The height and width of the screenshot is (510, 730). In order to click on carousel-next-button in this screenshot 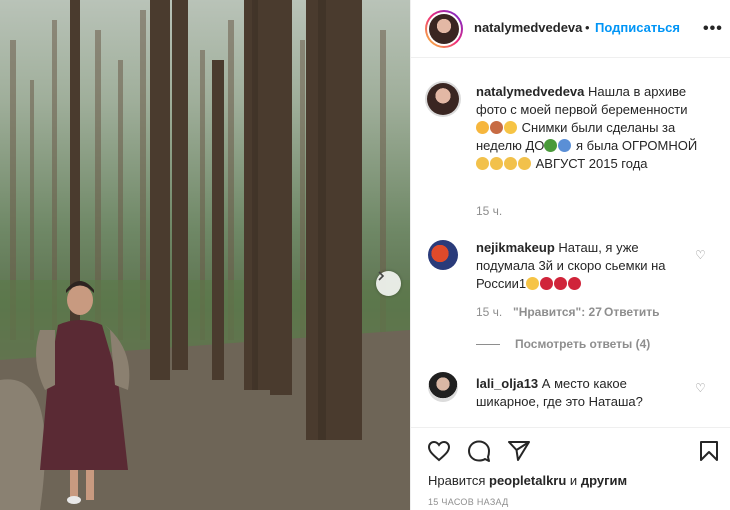, I will do `click(388, 283)`.